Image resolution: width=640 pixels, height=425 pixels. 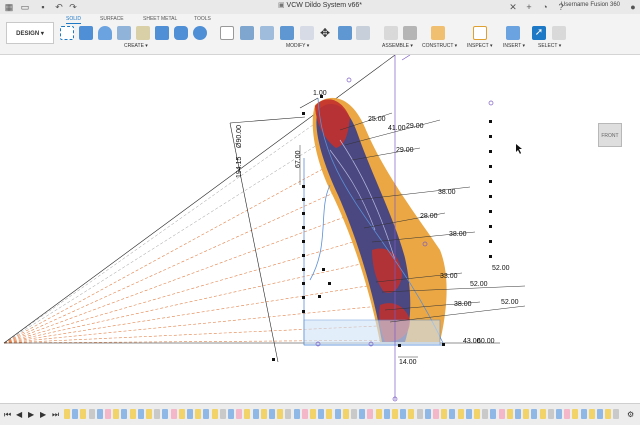 What do you see at coordinates (408, 362) in the screenshot?
I see `dimension-label: 14.00` at bounding box center [408, 362].